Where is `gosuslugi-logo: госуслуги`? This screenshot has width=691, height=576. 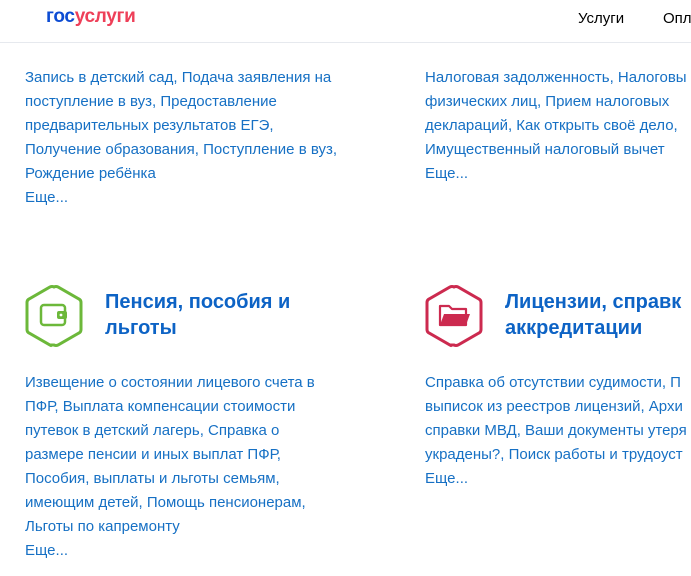
gosuslugi-logo: госуслуги is located at coordinates (91, 17).